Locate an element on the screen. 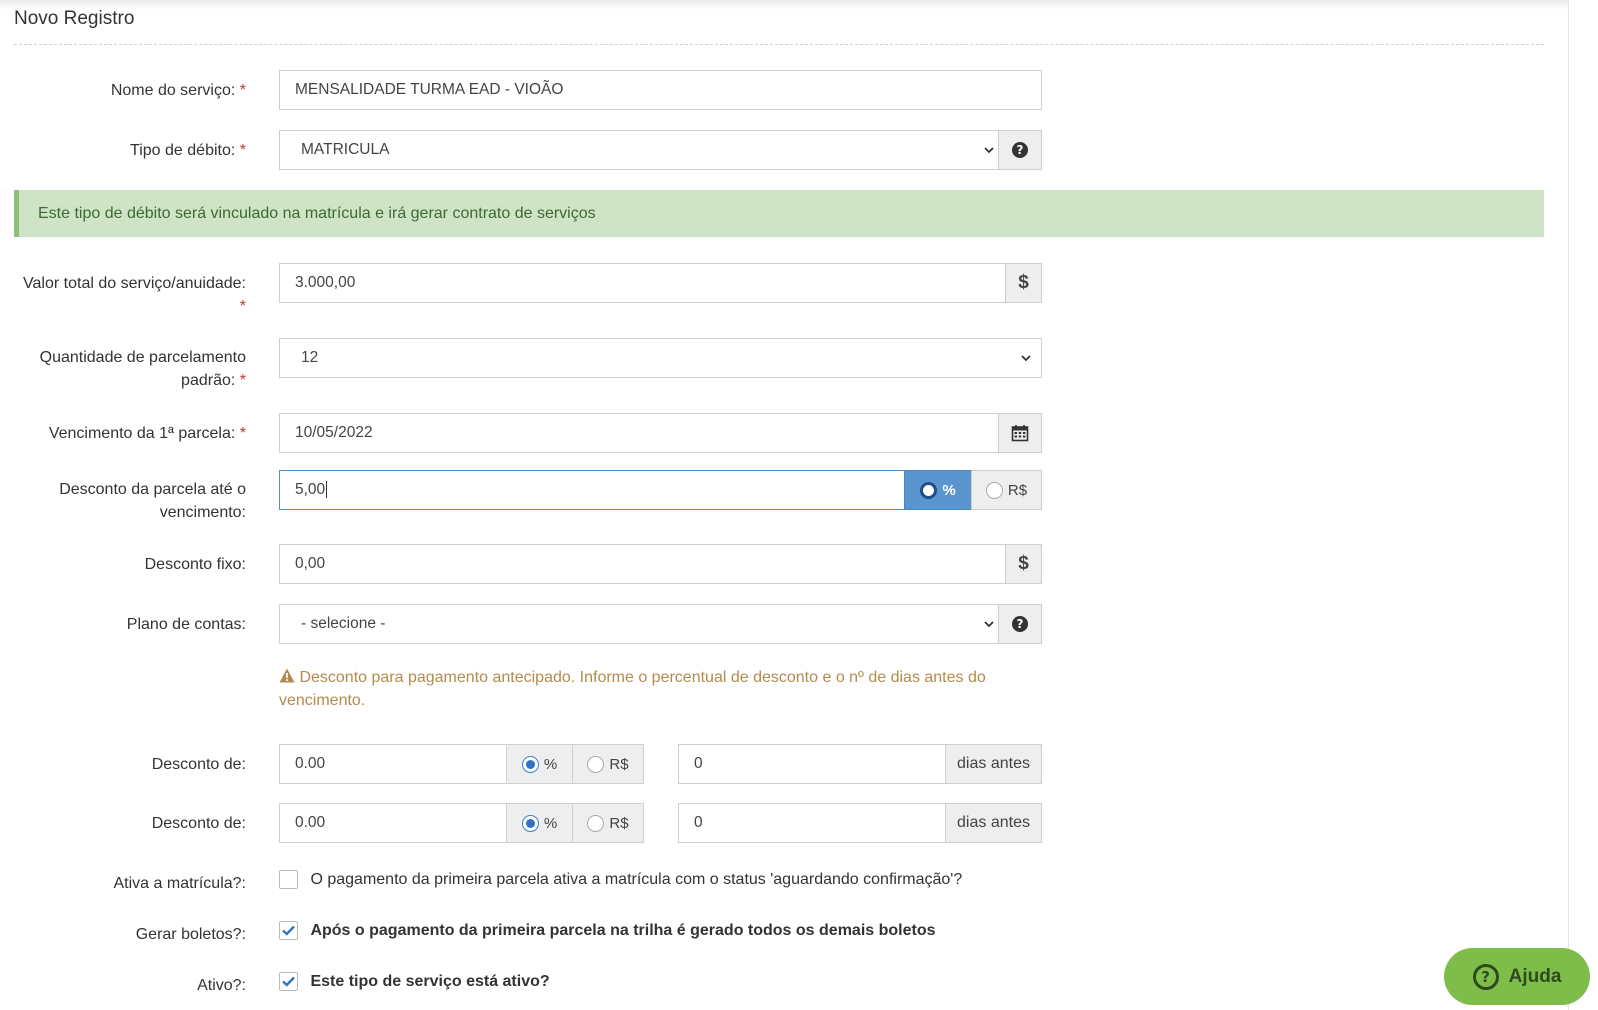  debit-type-help-button: ? is located at coordinates (1020, 150).